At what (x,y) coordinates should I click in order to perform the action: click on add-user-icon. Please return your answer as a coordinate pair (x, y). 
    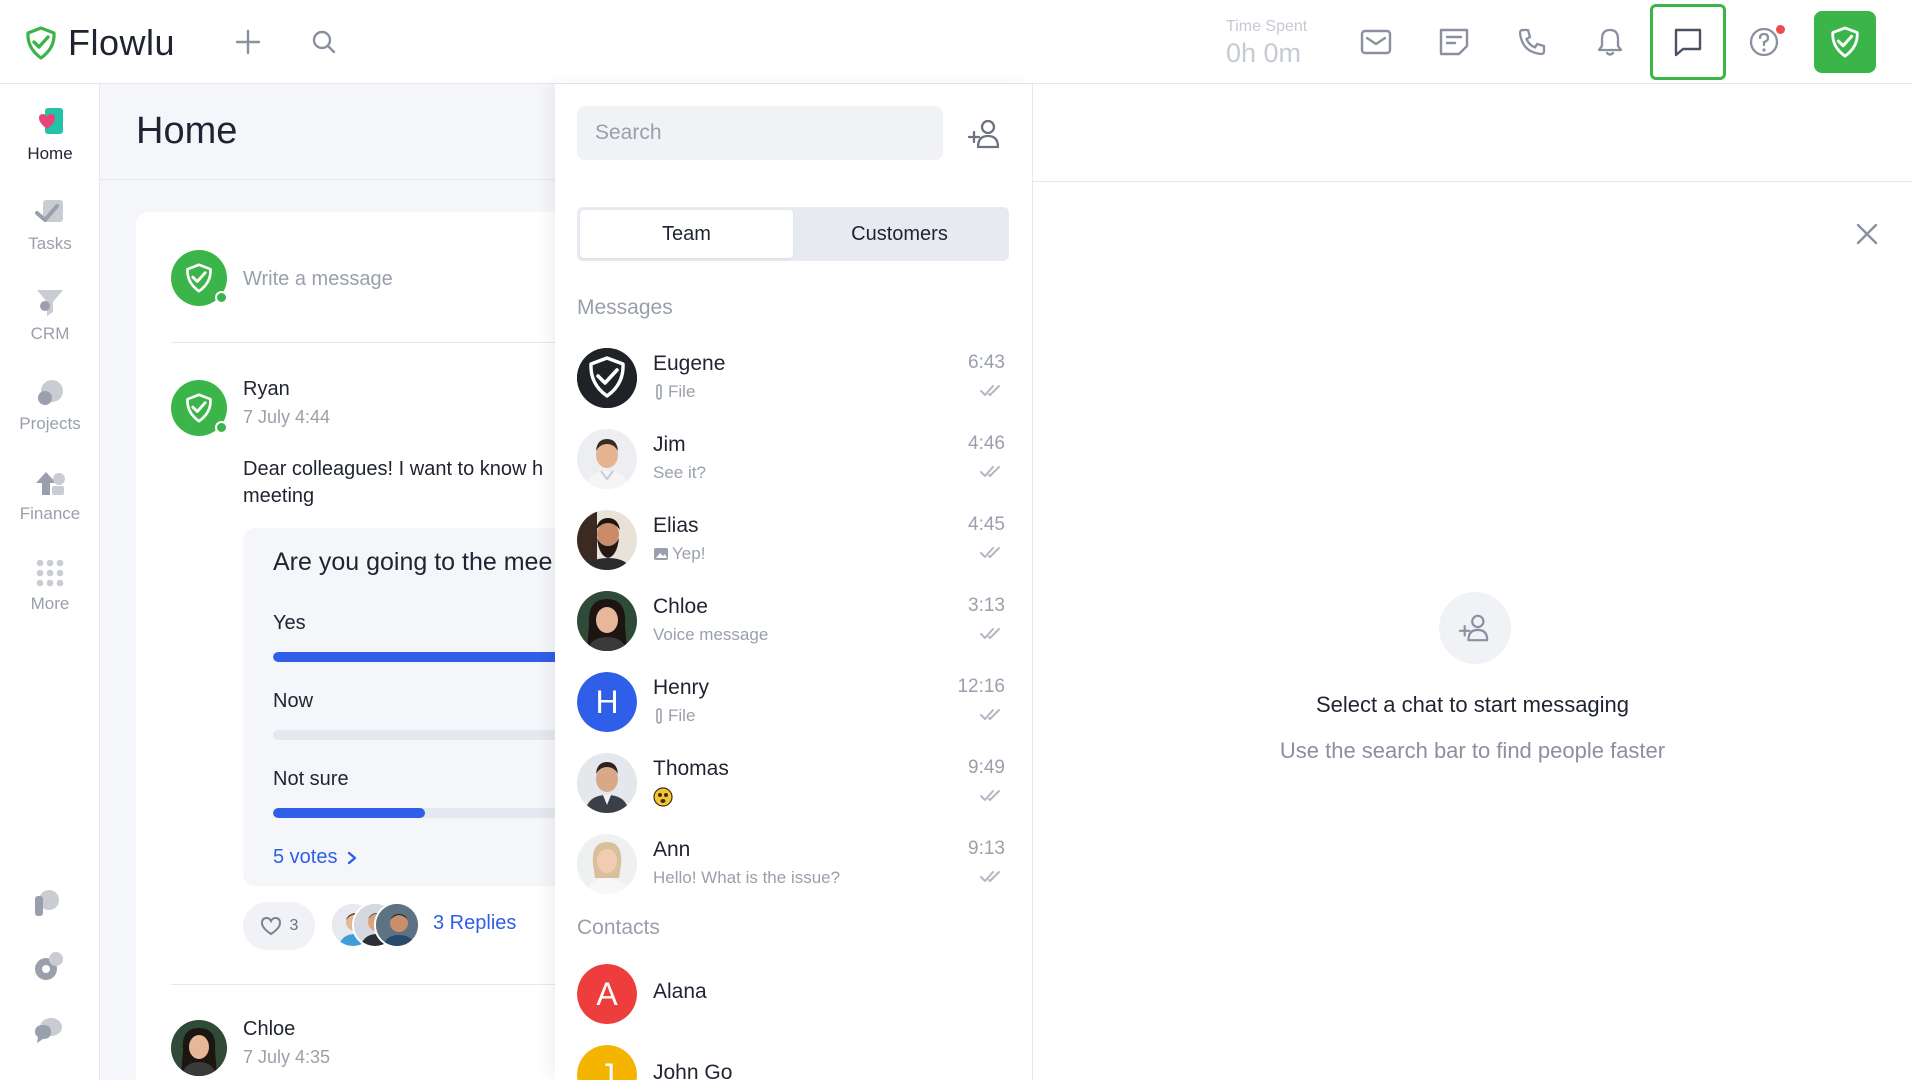
    Looking at the image, I should click on (1474, 628).